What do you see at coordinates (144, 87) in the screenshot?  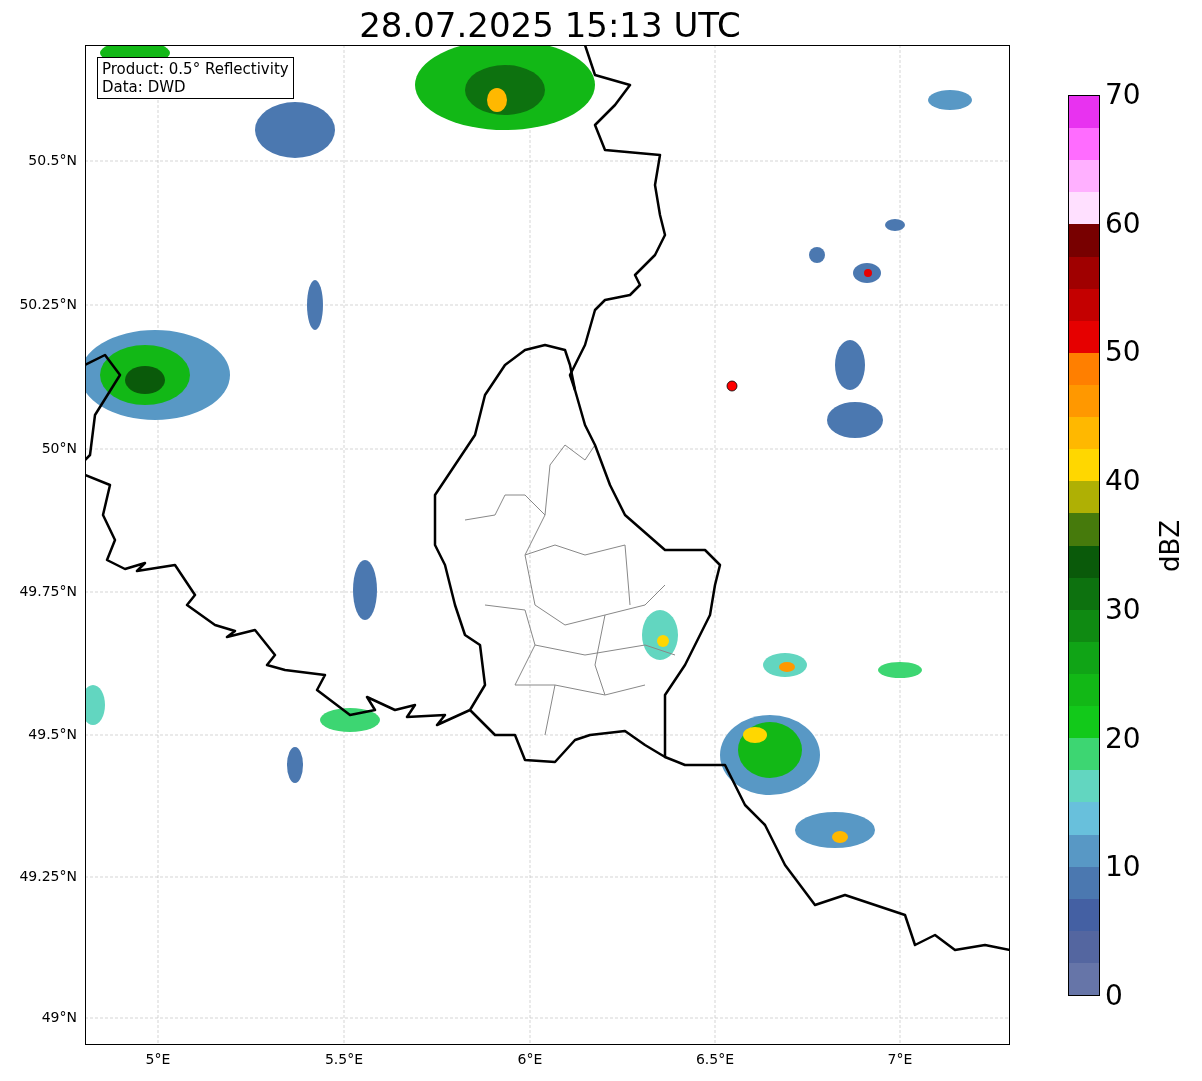 I see `info-text: Data: DWD` at bounding box center [144, 87].